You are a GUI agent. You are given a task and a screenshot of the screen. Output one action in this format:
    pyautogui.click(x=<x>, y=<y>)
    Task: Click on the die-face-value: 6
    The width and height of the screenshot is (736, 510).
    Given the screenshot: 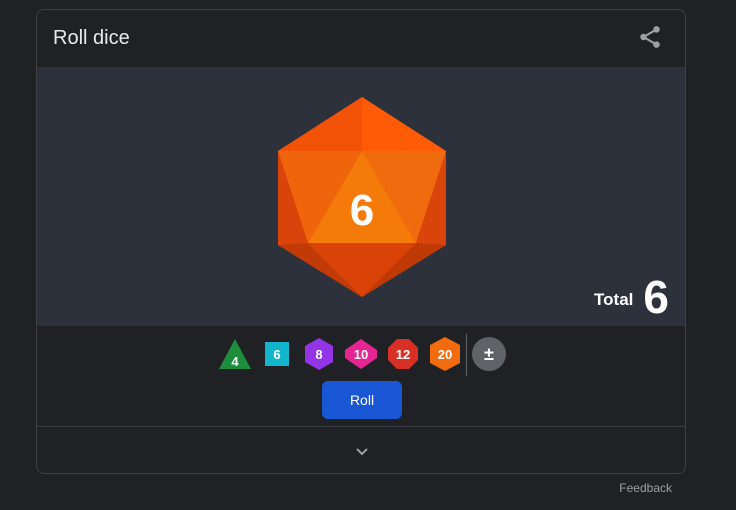 What is the action you would take?
    pyautogui.click(x=362, y=210)
    